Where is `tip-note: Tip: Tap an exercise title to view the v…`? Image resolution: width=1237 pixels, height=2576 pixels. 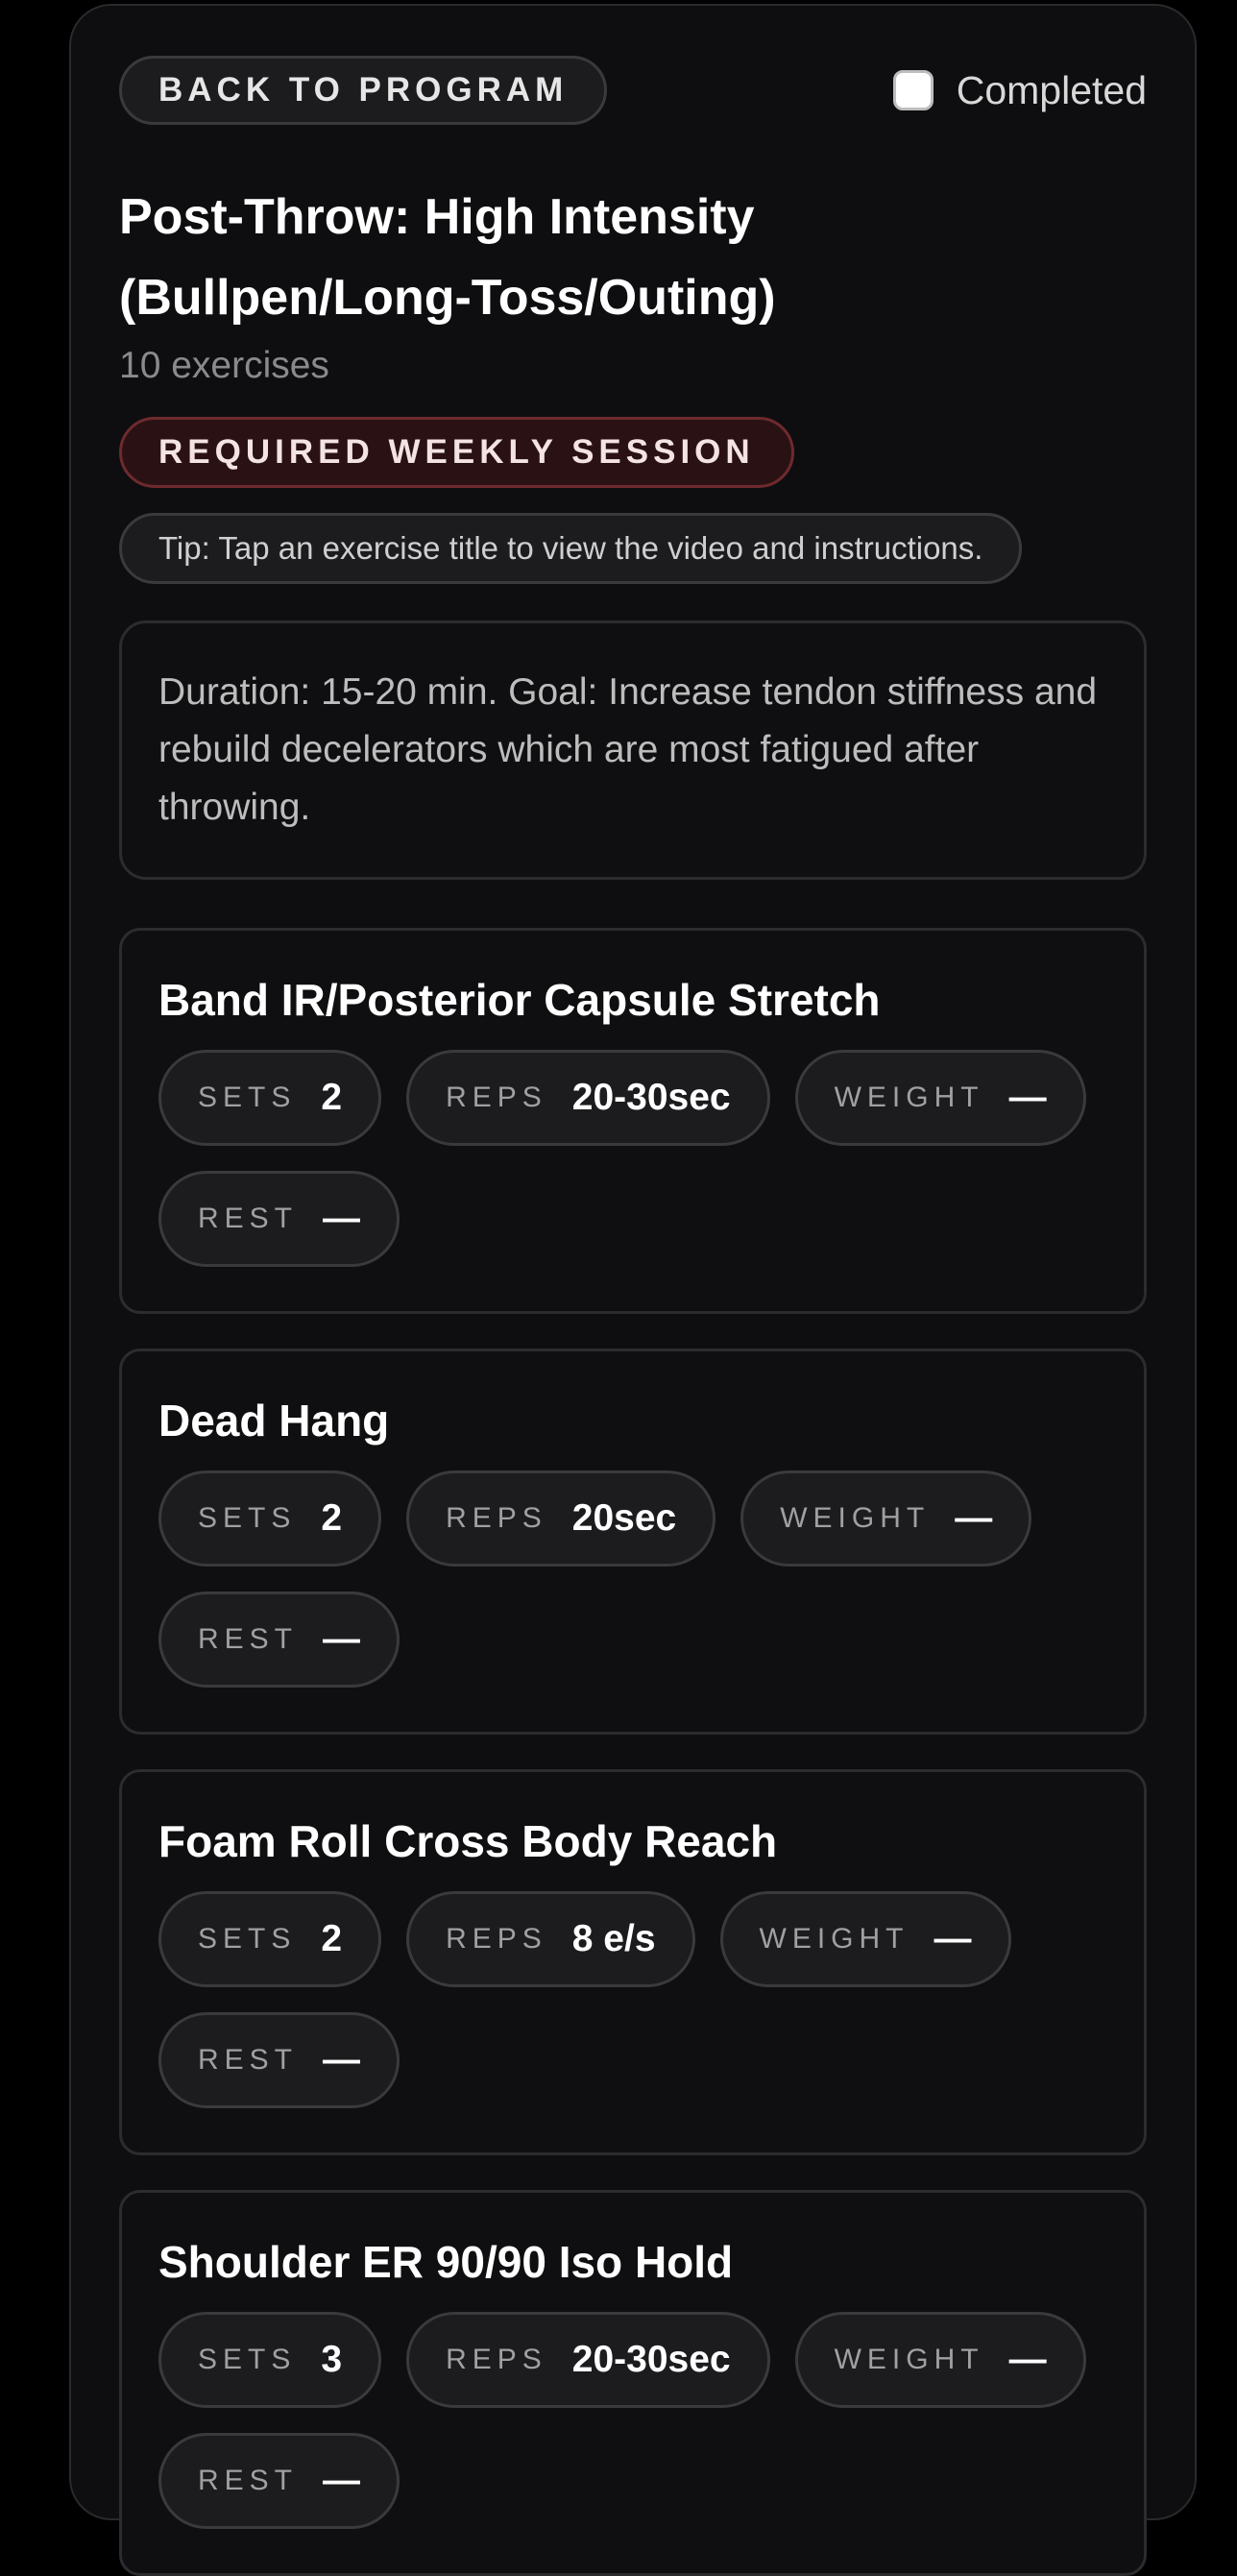 tip-note: Tip: Tap an exercise title to view the v… is located at coordinates (571, 548).